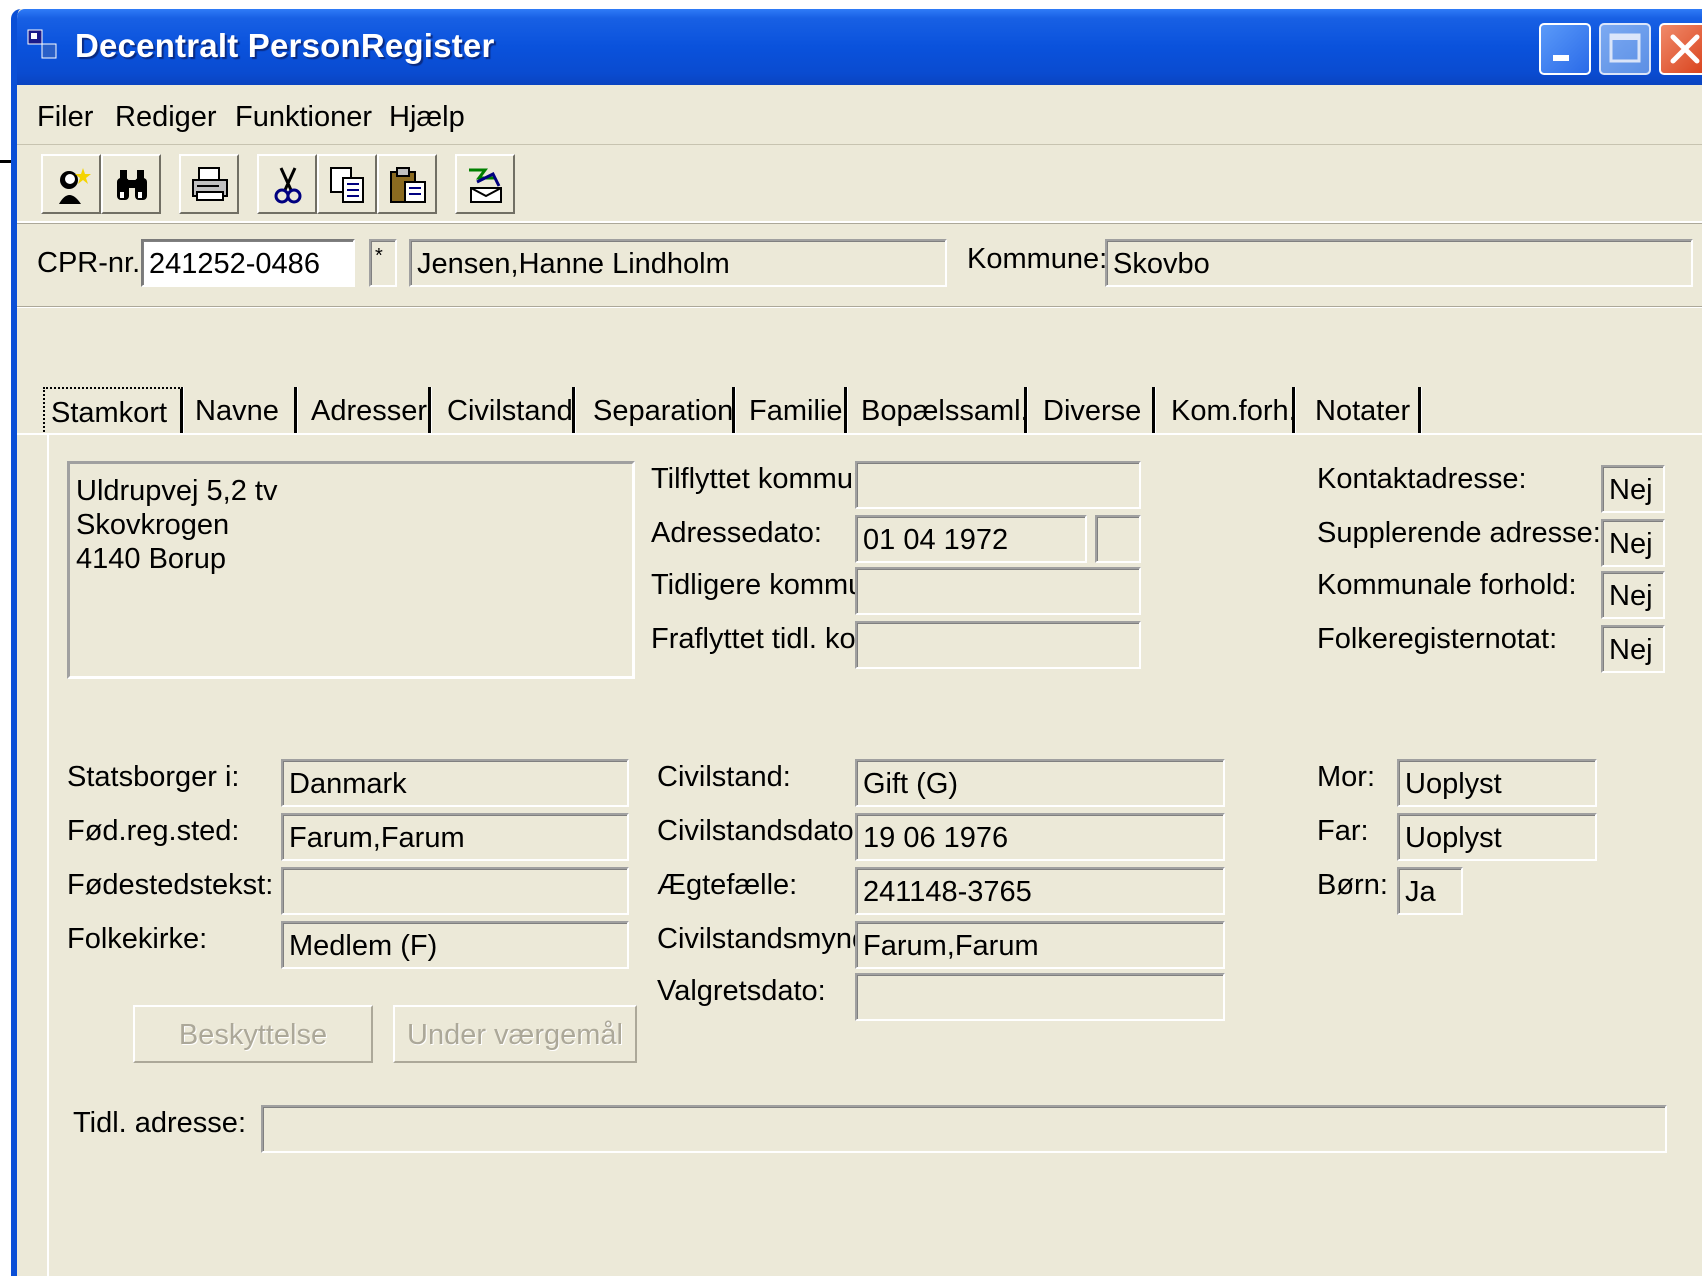  I want to click on window-title: Decentralt PersonRegister, so click(285, 45).